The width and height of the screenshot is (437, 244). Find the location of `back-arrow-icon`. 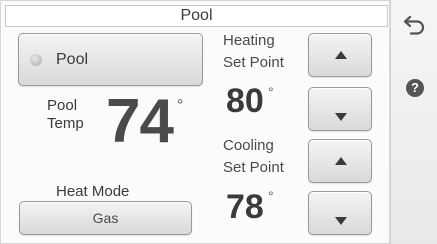

back-arrow-icon is located at coordinates (415, 24).